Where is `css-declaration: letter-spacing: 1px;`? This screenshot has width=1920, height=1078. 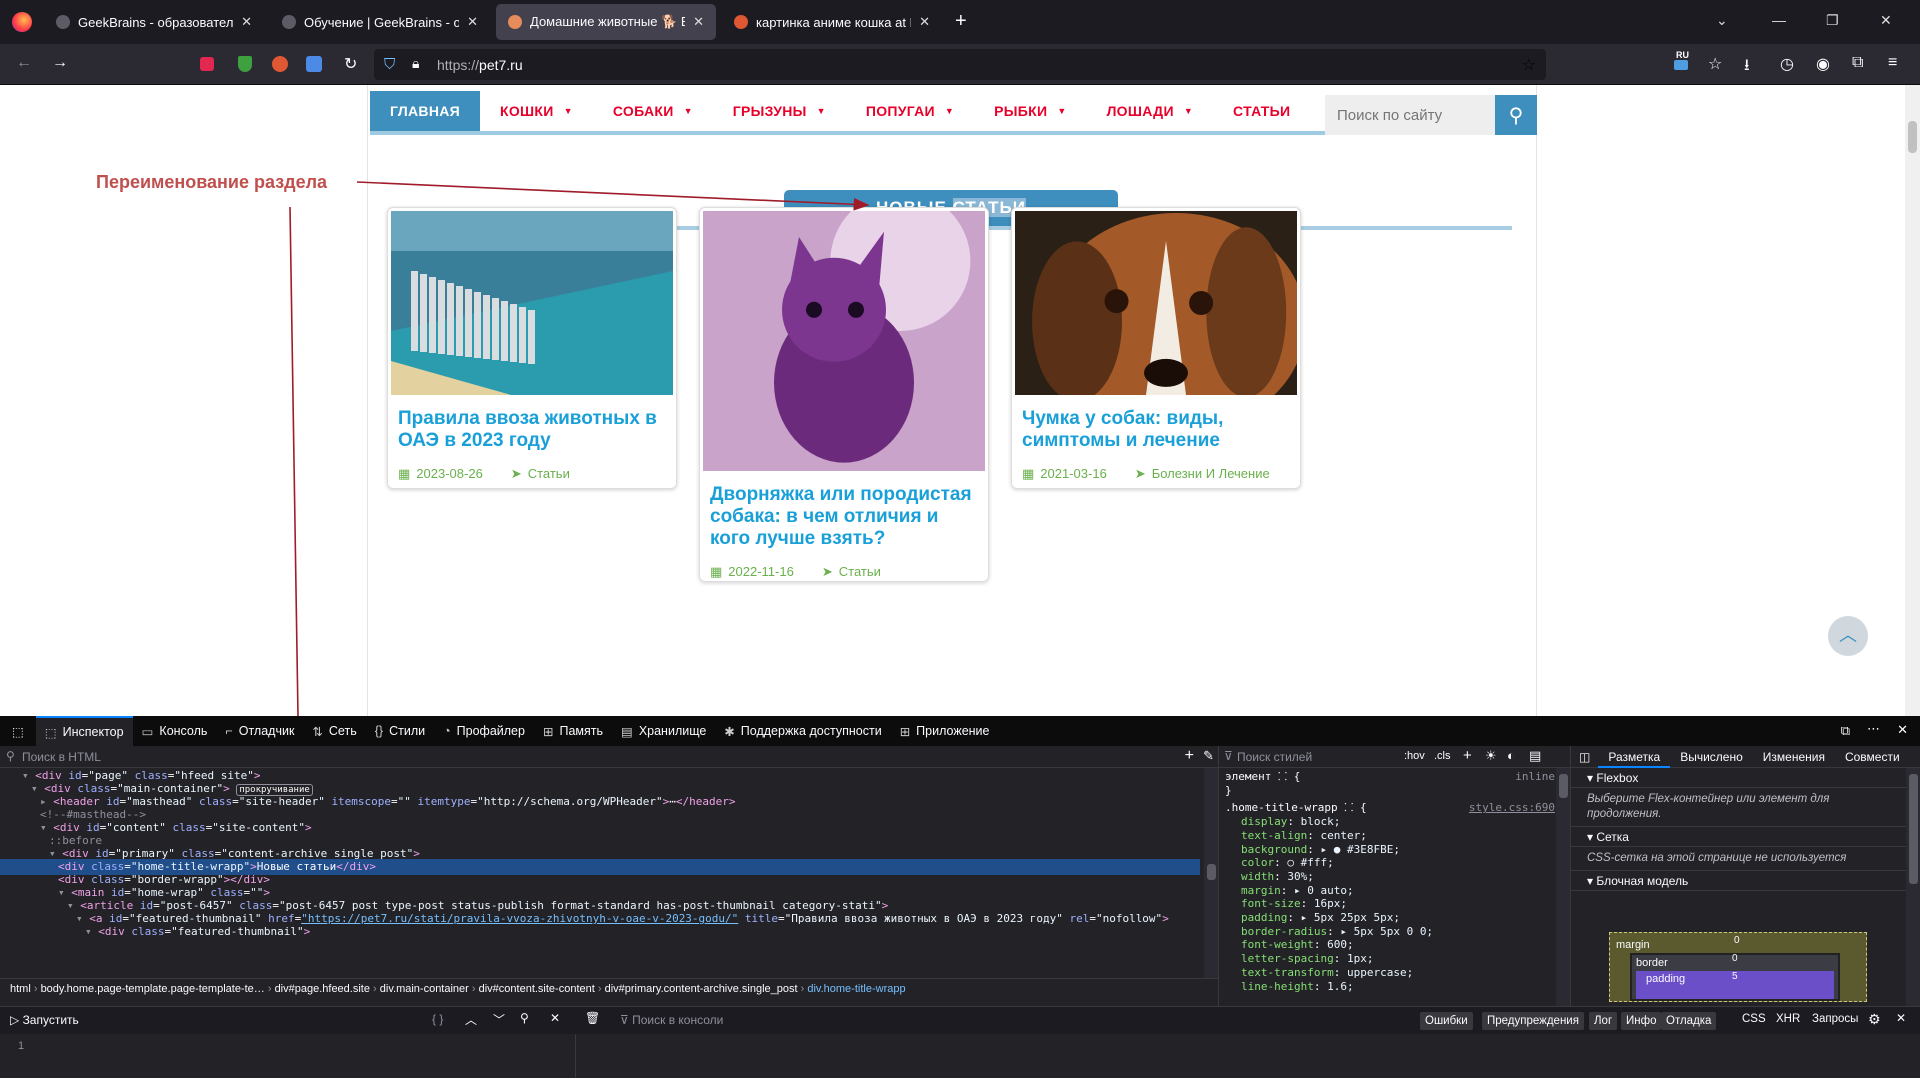
css-declaration: letter-spacing: 1px; is located at coordinates (1390, 959).